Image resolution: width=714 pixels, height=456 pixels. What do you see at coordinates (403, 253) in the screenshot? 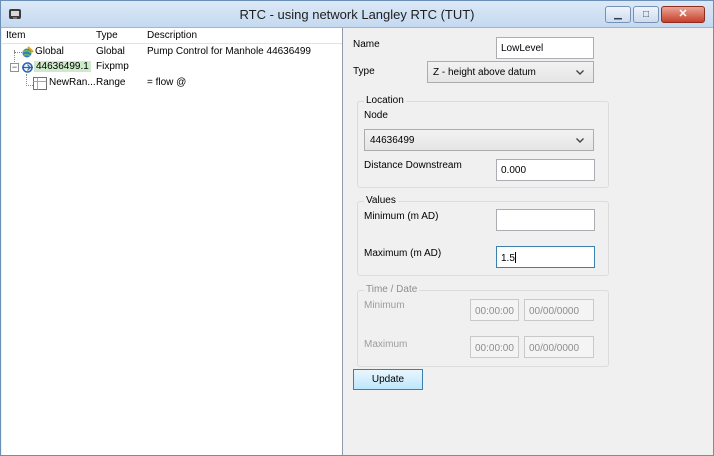
I see `maximum-label: Maximum (m AD)` at bounding box center [403, 253].